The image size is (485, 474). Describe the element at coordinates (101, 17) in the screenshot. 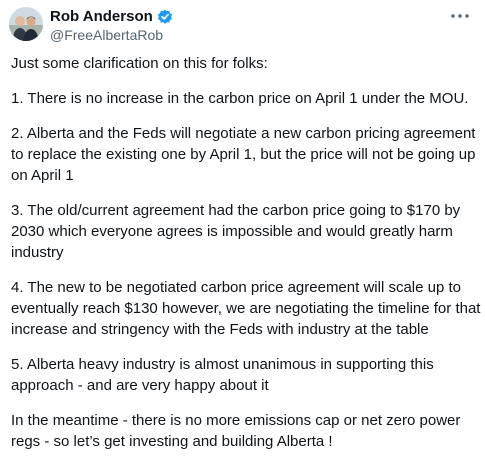

I see `author-display-name: Rob Anderson` at that location.